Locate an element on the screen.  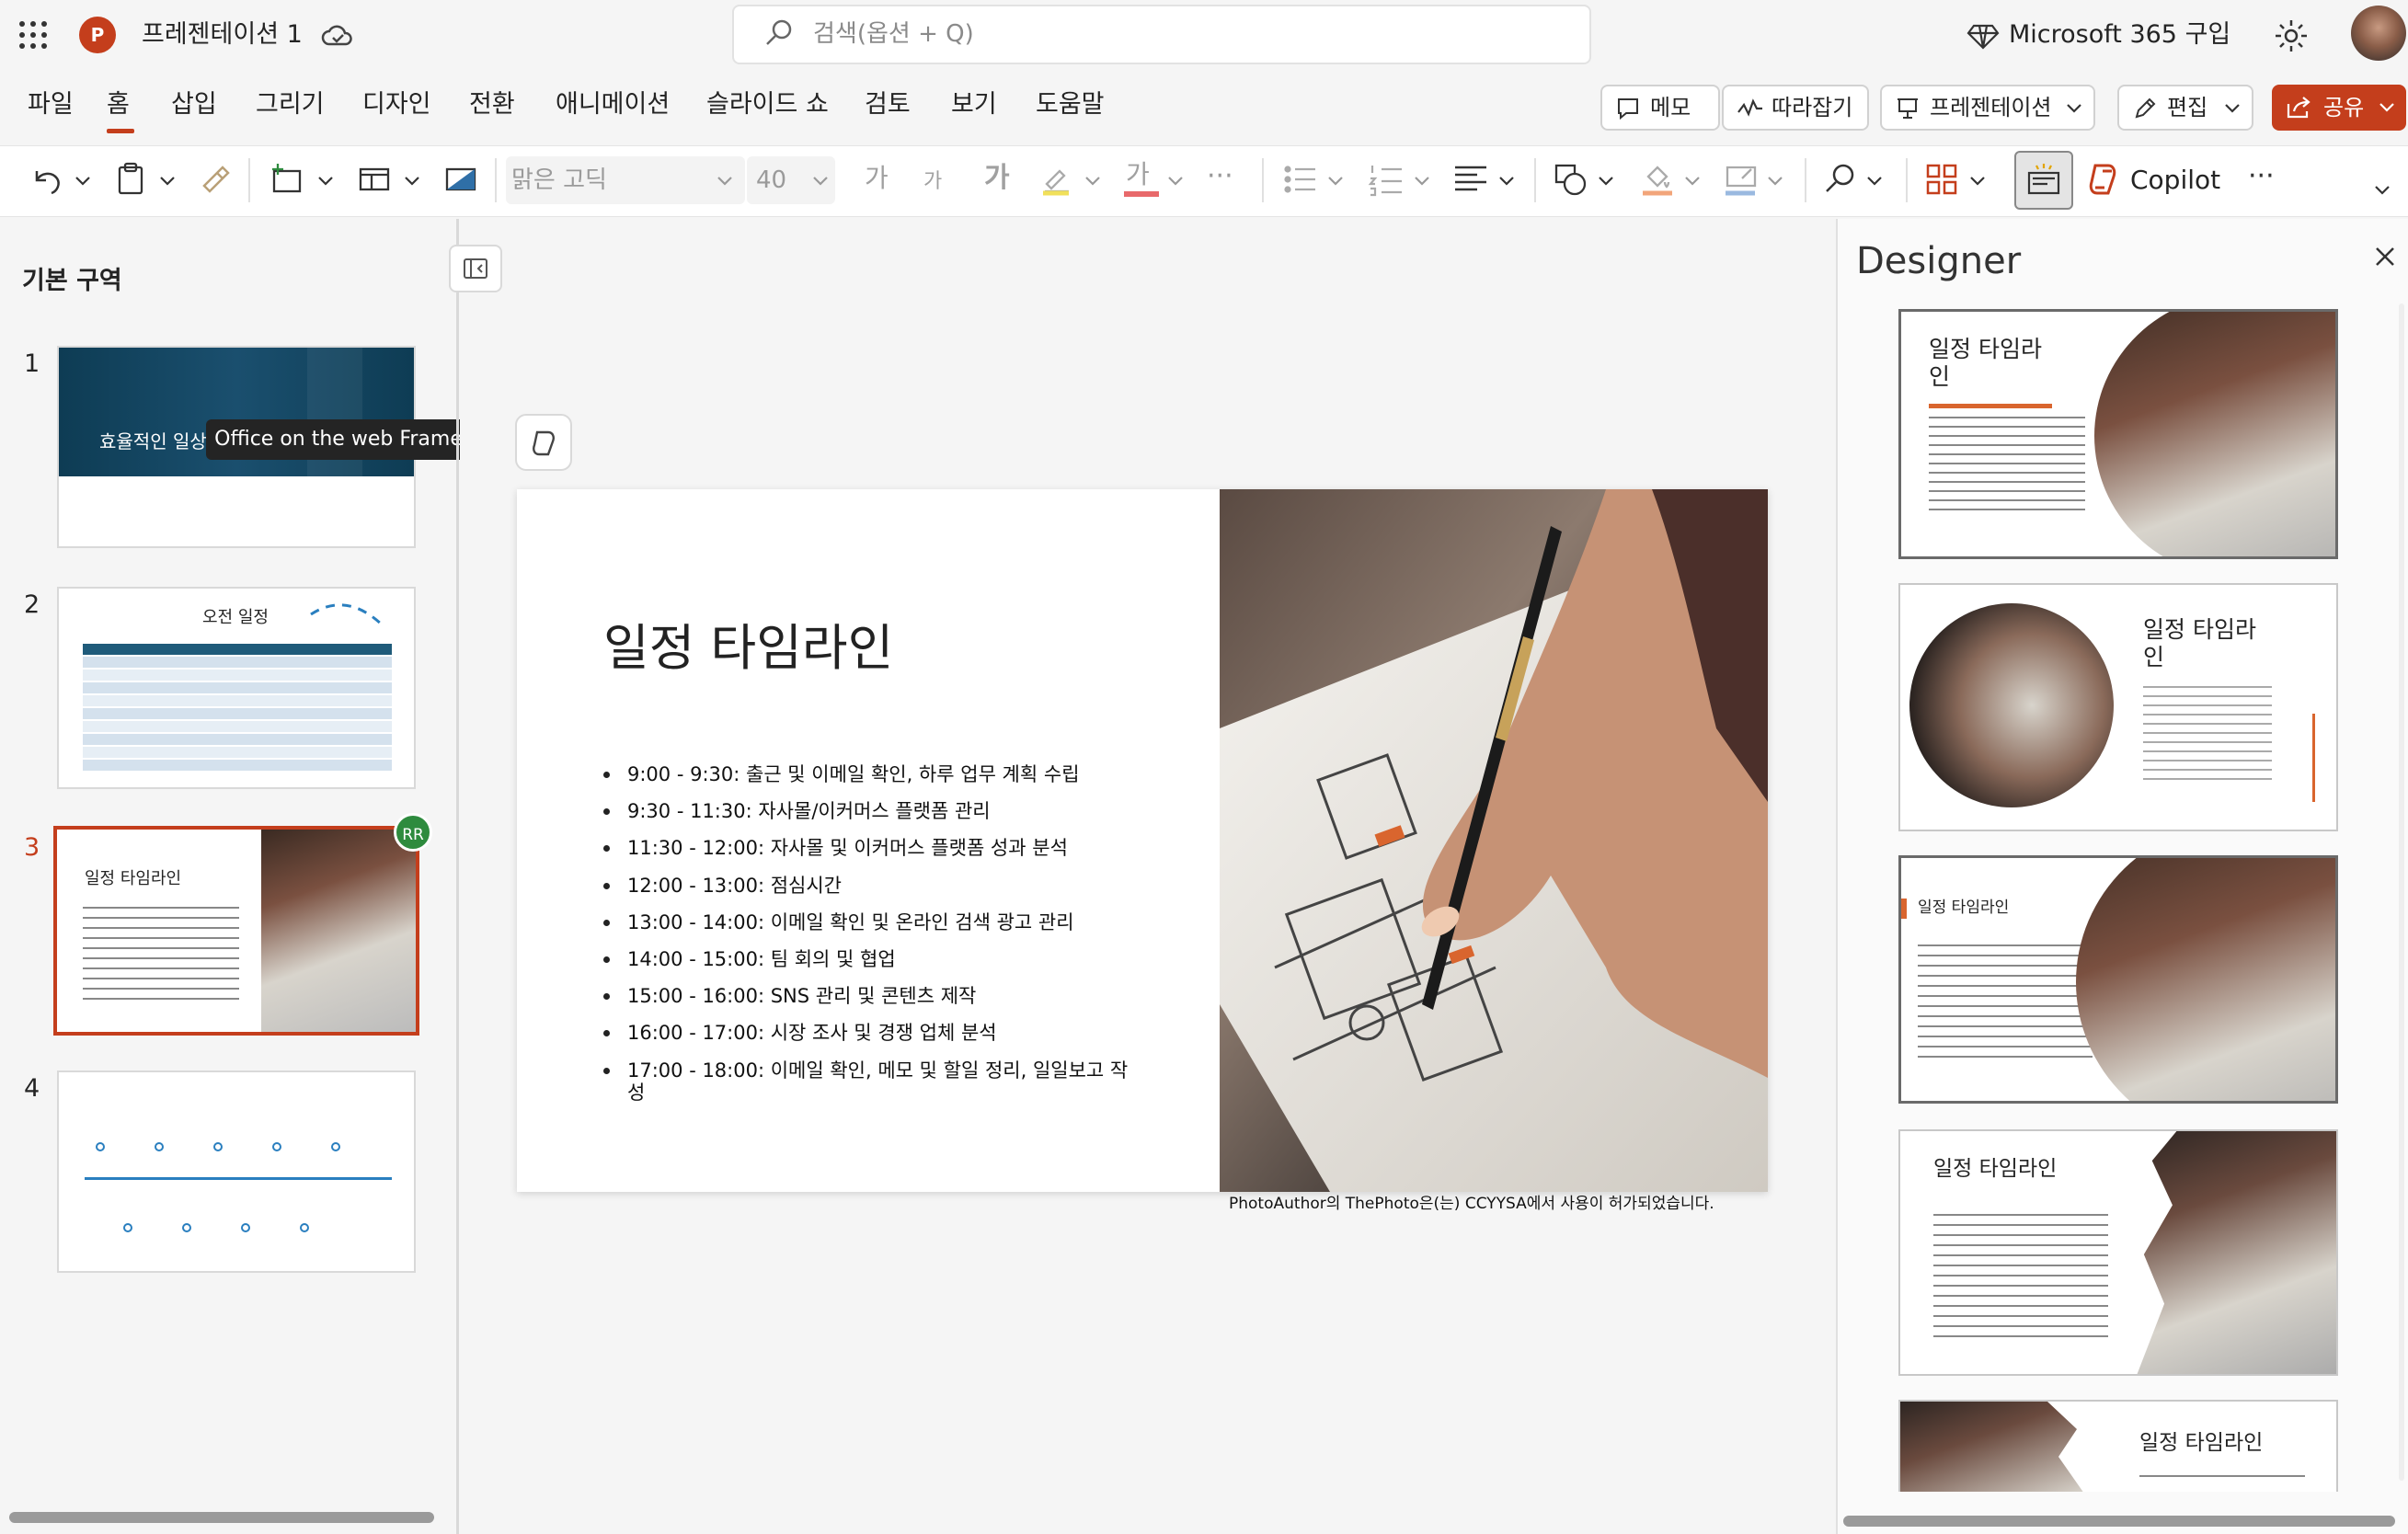
tab-draw: 그리기 is located at coordinates (290, 105).